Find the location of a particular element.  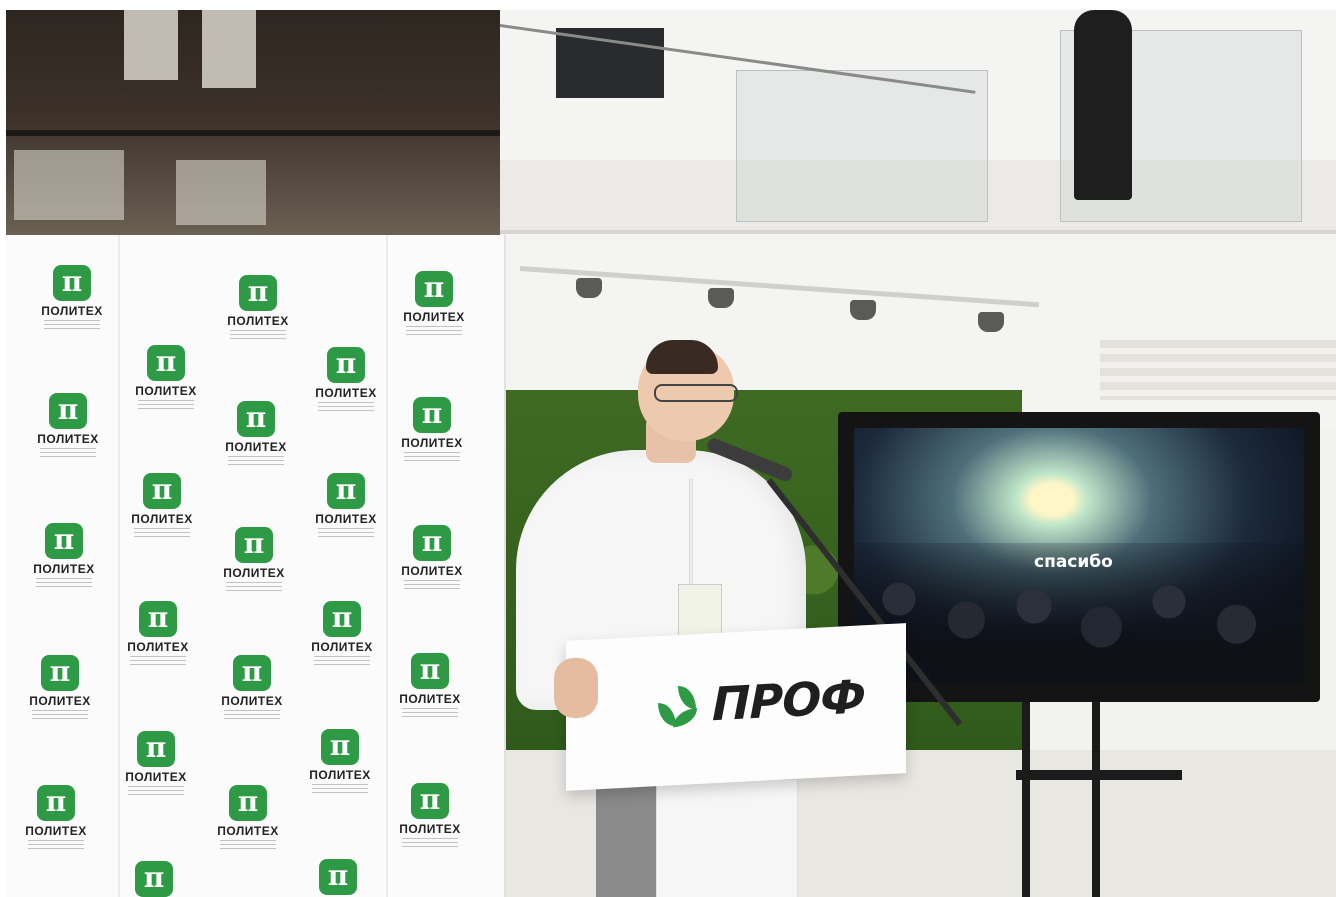

monitor-stand-shelf is located at coordinates (1099, 775).